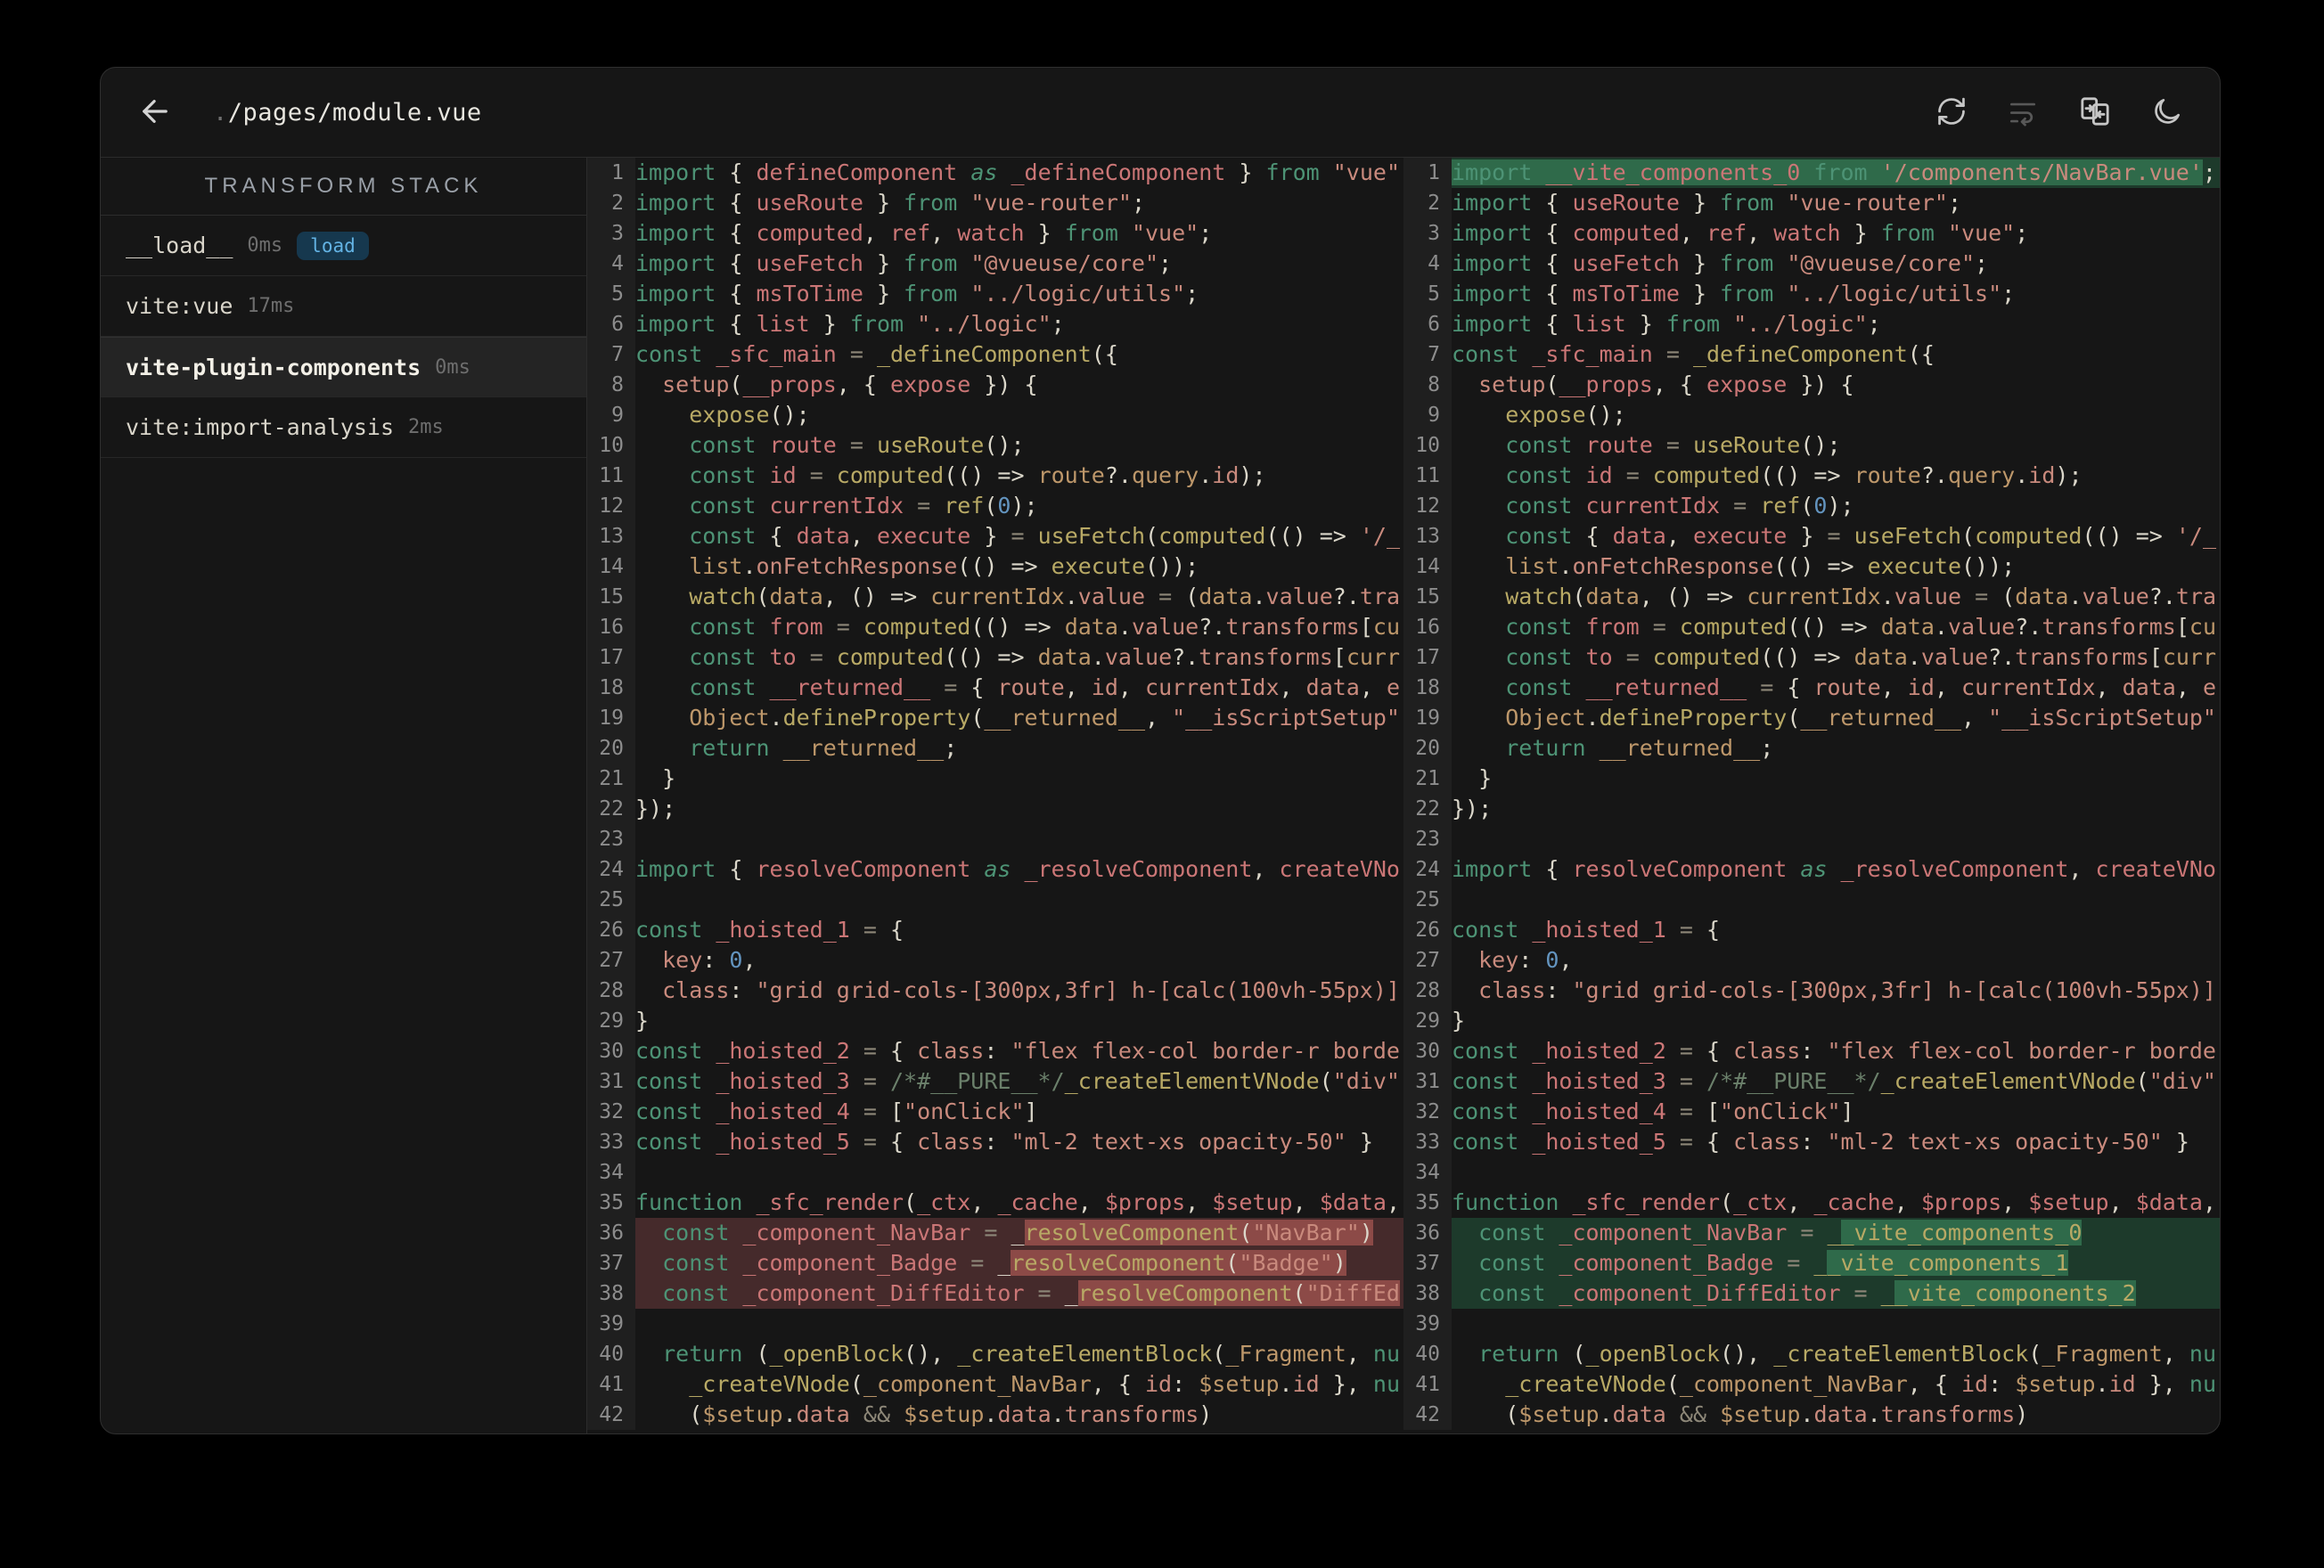 The image size is (2324, 1568). Describe the element at coordinates (611, 566) in the screenshot. I see `line-number: 14` at that location.